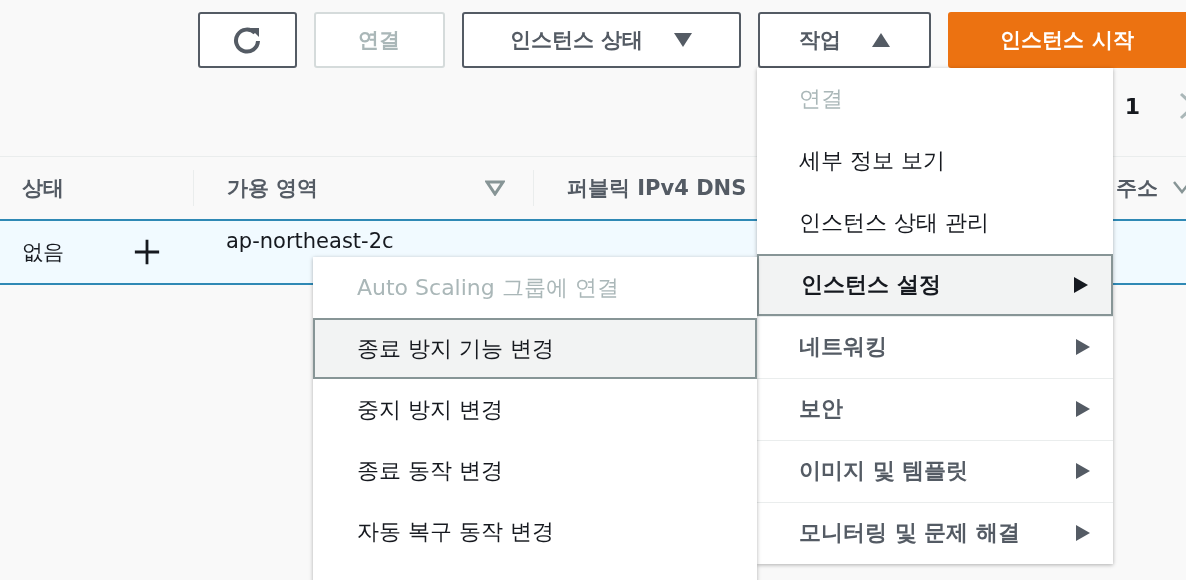 The width and height of the screenshot is (1186, 580). I want to click on plus-icon, so click(147, 252).